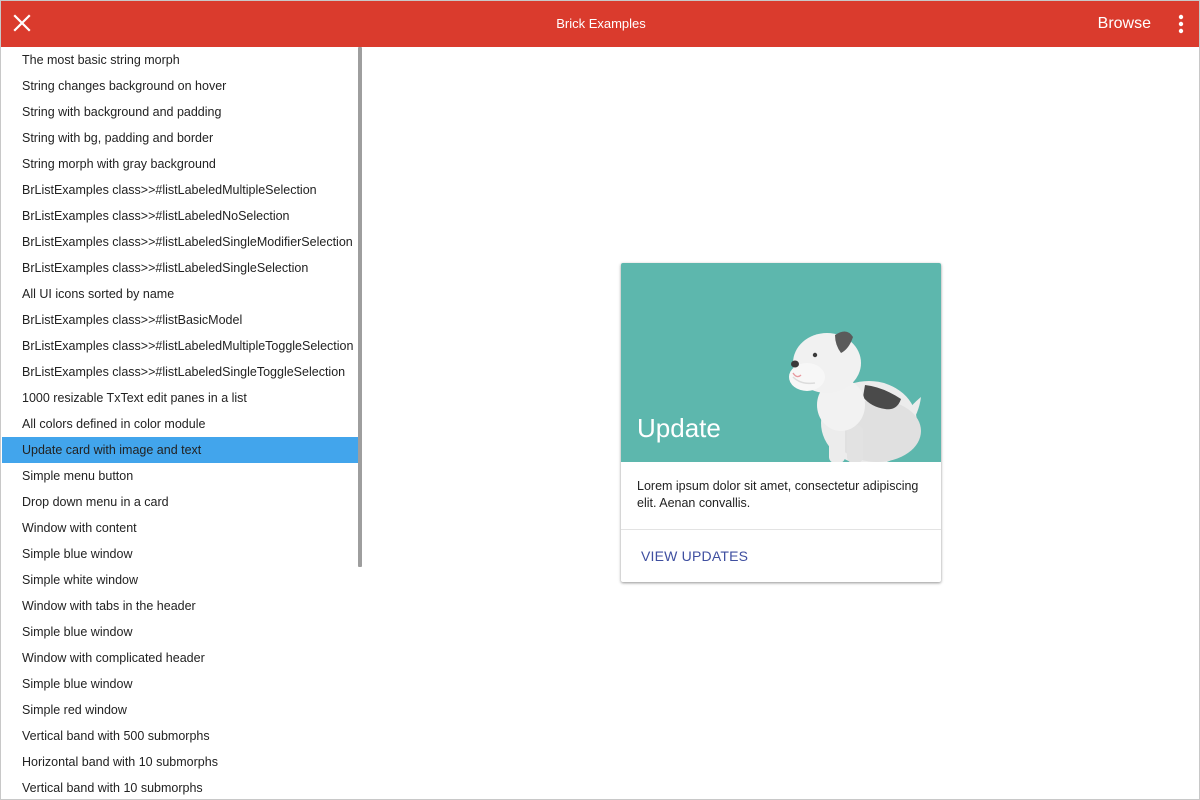  What do you see at coordinates (181, 736) in the screenshot?
I see `list-item: Vertical band with 500 submorphs` at bounding box center [181, 736].